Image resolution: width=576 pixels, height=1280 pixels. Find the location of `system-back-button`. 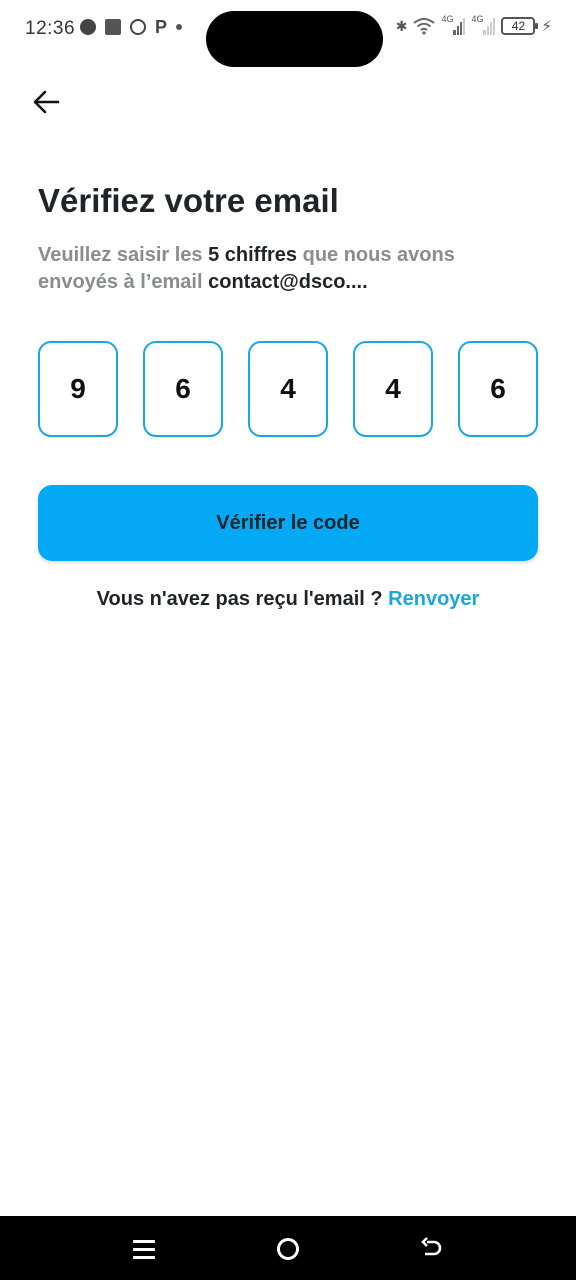

system-back-button is located at coordinates (432, 1249).